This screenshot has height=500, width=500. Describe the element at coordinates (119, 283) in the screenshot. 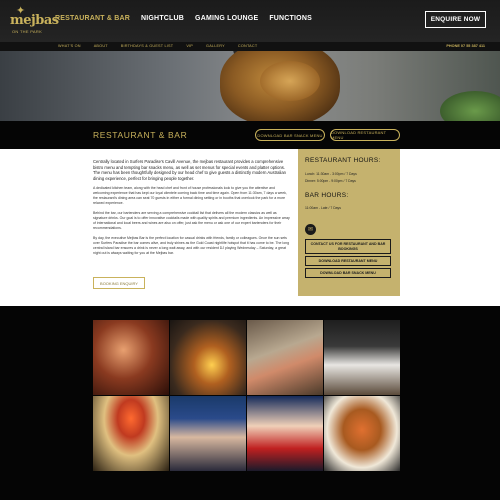

I see `booking-enquiry-button: BOOKING ENQUIRY` at that location.